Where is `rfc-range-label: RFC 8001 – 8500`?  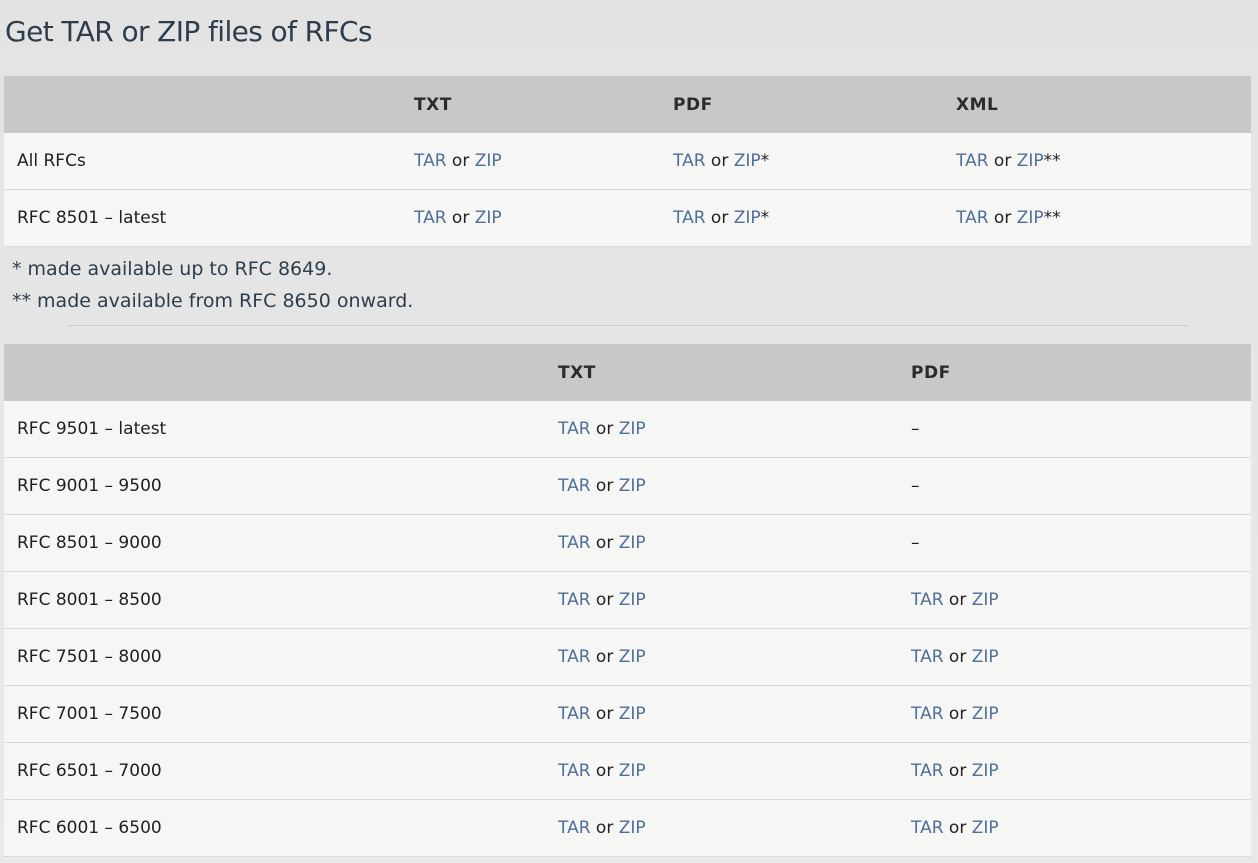
rfc-range-label: RFC 8001 – 8500 is located at coordinates (281, 600).